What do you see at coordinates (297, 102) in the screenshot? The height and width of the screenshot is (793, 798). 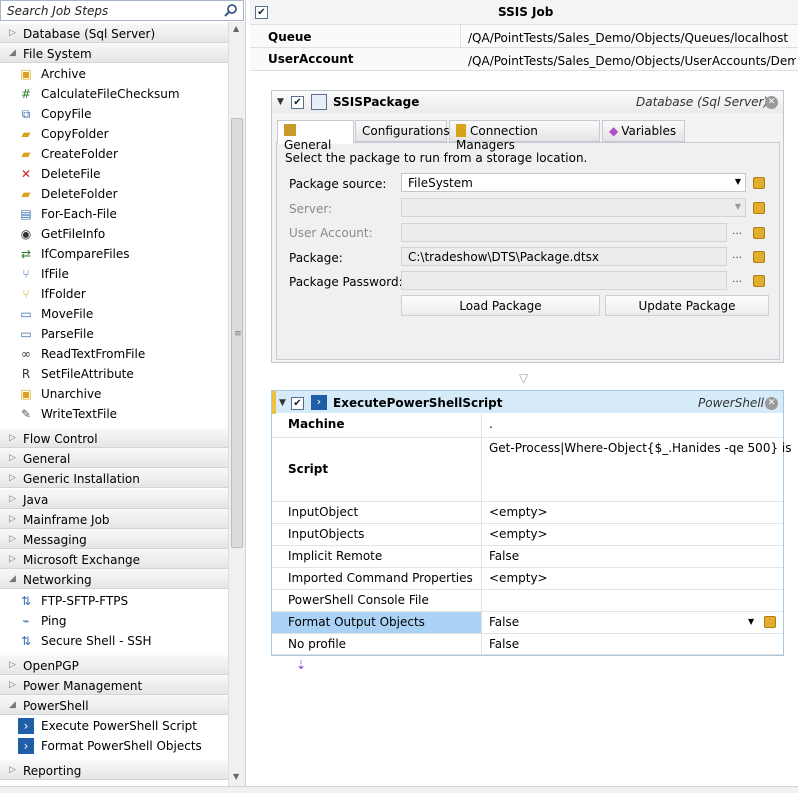 I see `ssis-enabled-checkbox: ✔` at bounding box center [297, 102].